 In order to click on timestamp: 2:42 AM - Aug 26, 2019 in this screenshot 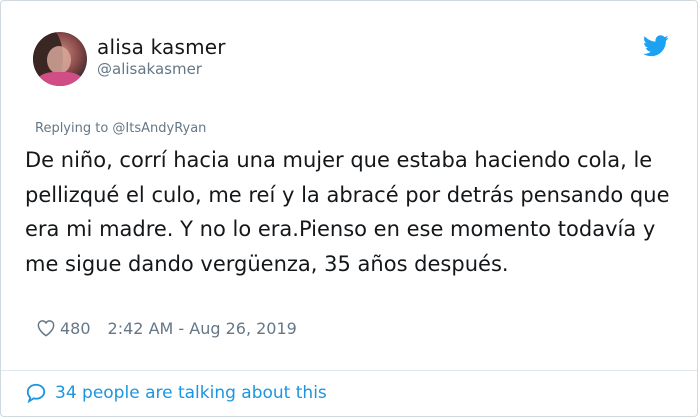, I will do `click(202, 328)`.